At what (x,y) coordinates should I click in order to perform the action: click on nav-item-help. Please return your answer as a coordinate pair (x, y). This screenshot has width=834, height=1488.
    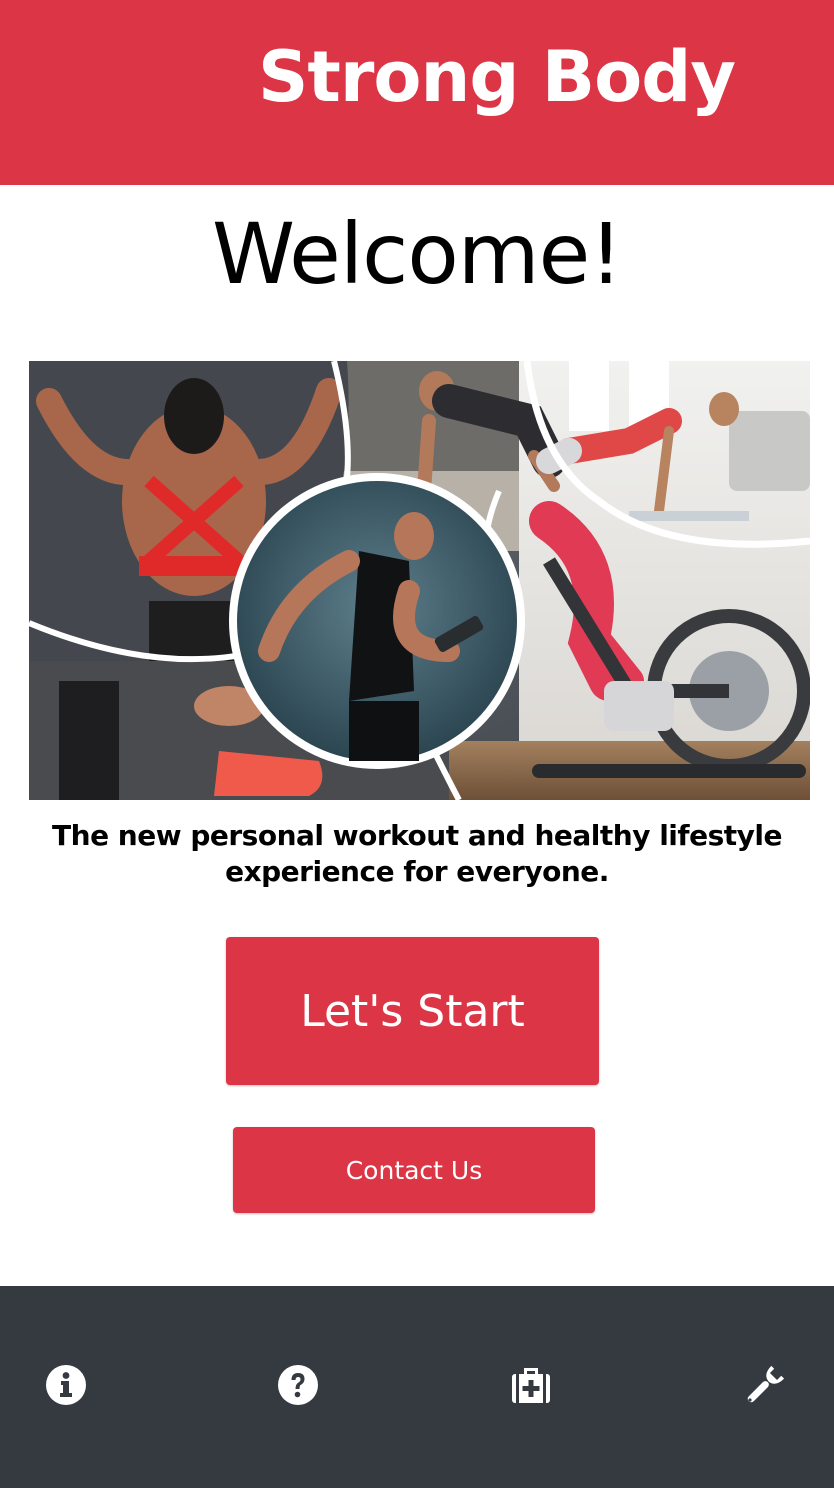
    Looking at the image, I should click on (298, 1385).